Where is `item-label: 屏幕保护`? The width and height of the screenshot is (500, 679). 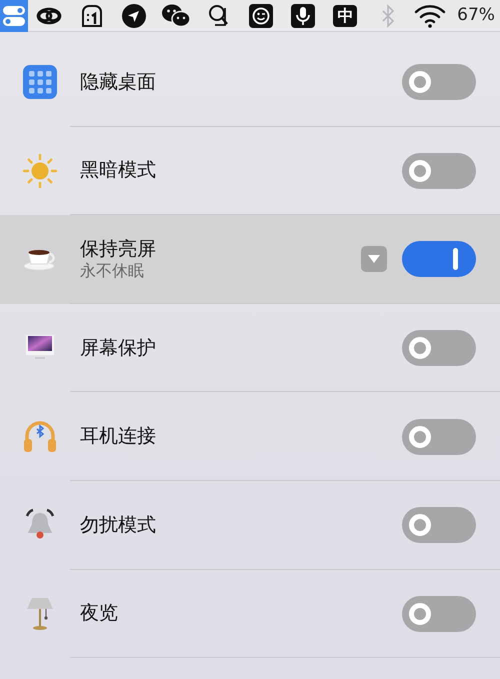
item-label: 屏幕保护 is located at coordinates (118, 348).